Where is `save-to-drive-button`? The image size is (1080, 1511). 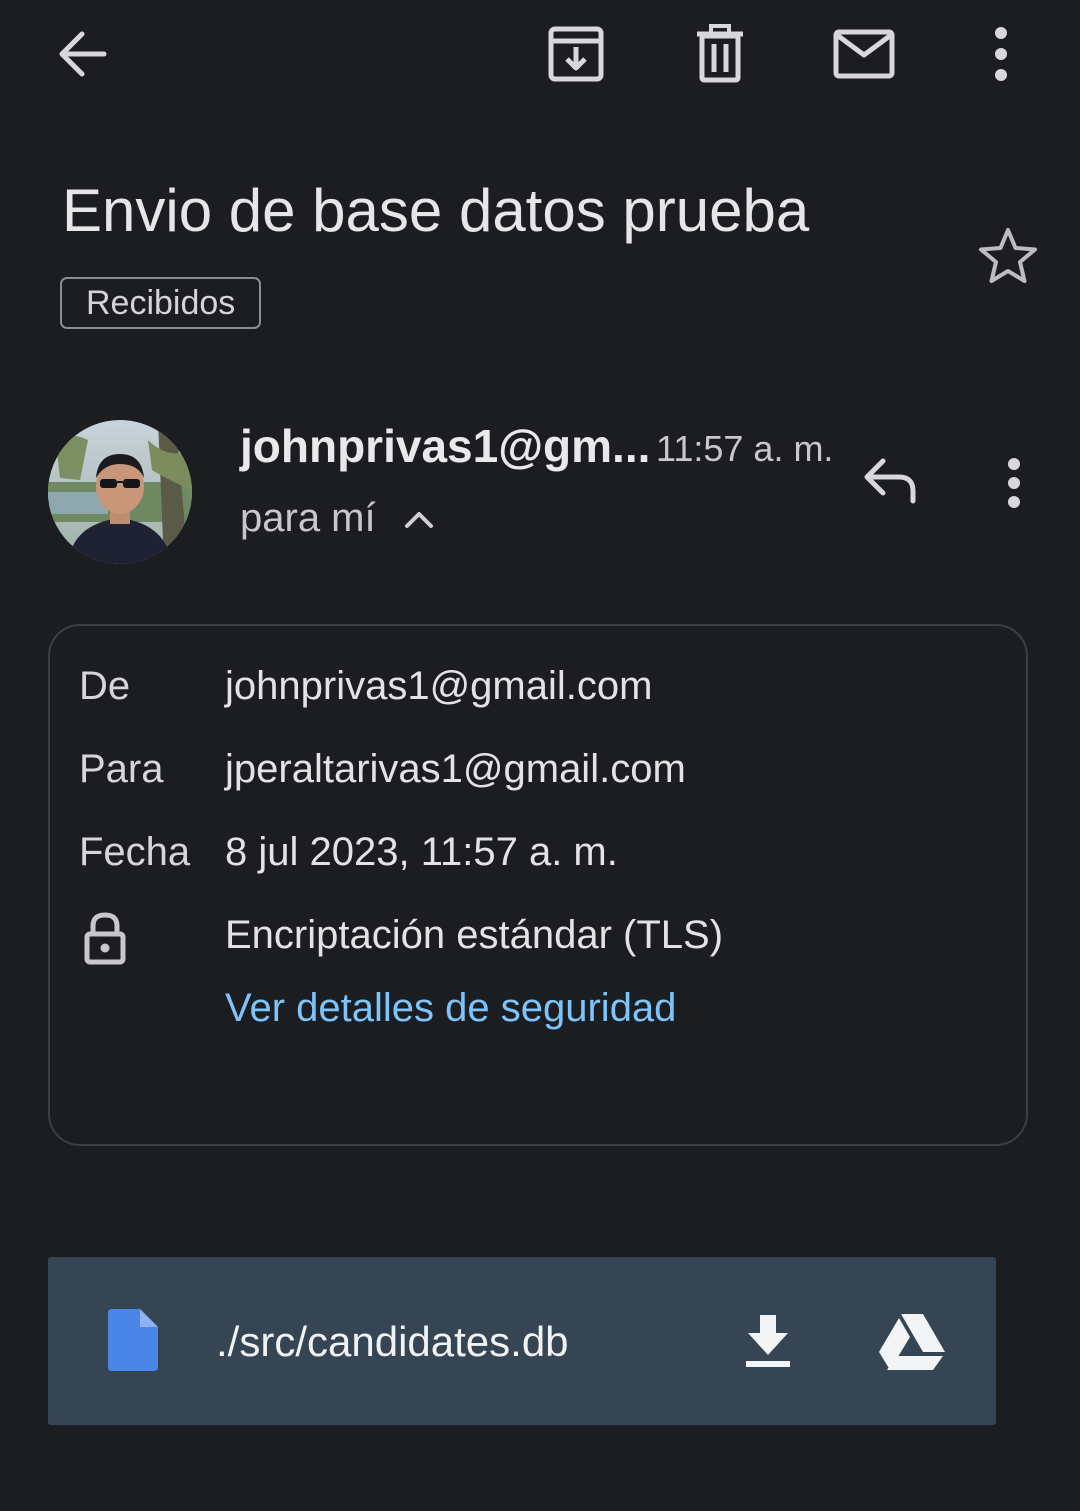
save-to-drive-button is located at coordinates (912, 1341).